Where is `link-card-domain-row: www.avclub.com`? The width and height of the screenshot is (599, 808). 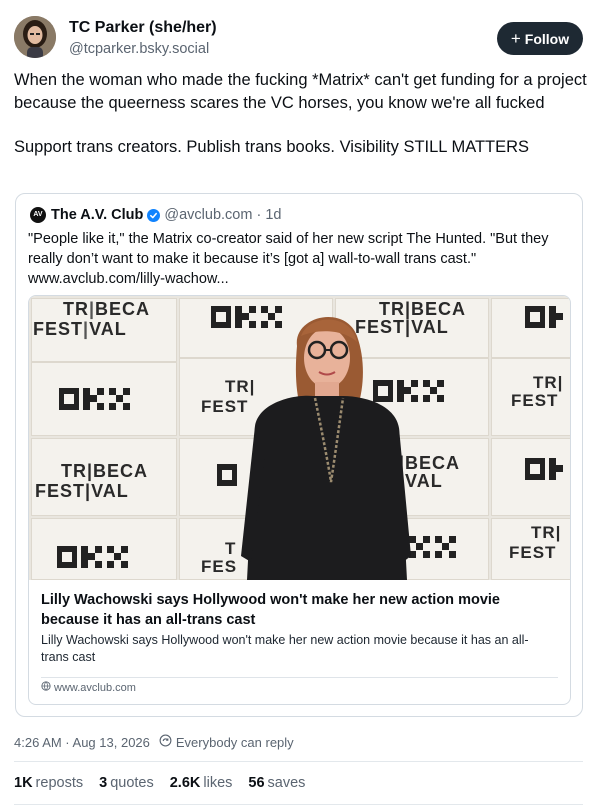 link-card-domain-row: www.avclub.com is located at coordinates (88, 687).